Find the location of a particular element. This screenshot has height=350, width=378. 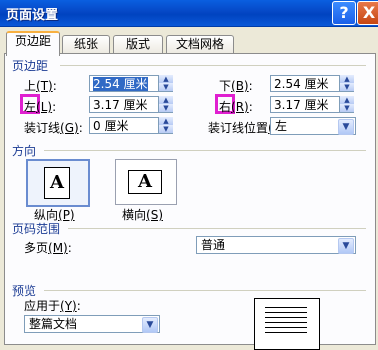

bottom-margin-spinner: ▲ ▼ is located at coordinates (346, 83).